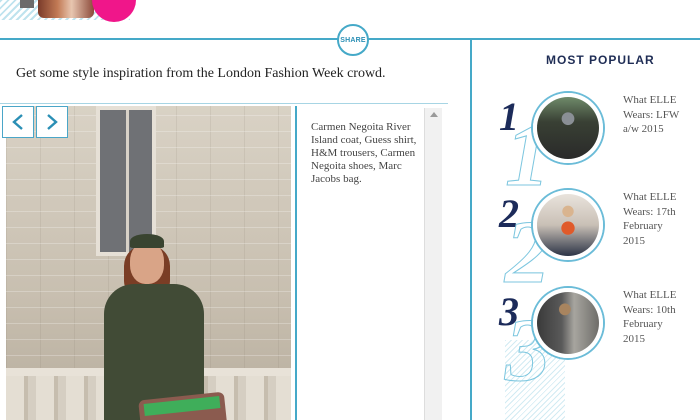 Image resolution: width=700 pixels, height=420 pixels. What do you see at coordinates (600, 60) in the screenshot?
I see `most-popular-heading: MOST POPULAR` at bounding box center [600, 60].